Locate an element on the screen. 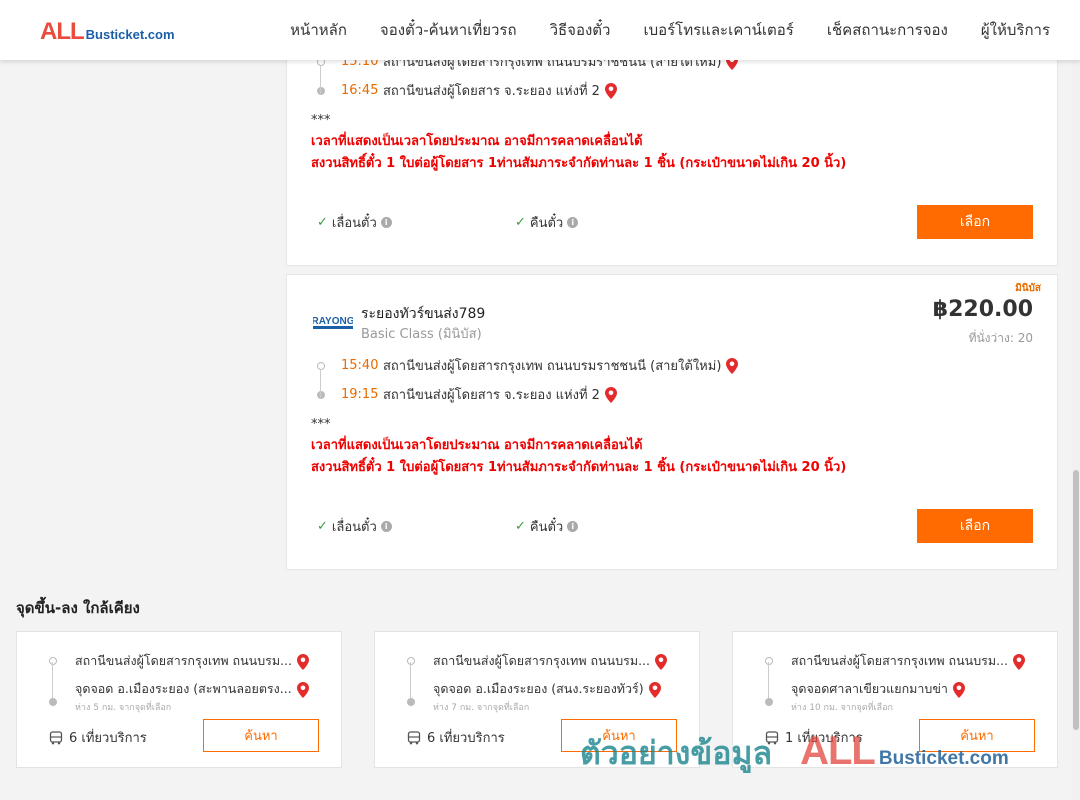 Image resolution: width=1080 pixels, height=800 pixels. operator-name: ระยองทัวร์ขนส่ง789 is located at coordinates (423, 314).